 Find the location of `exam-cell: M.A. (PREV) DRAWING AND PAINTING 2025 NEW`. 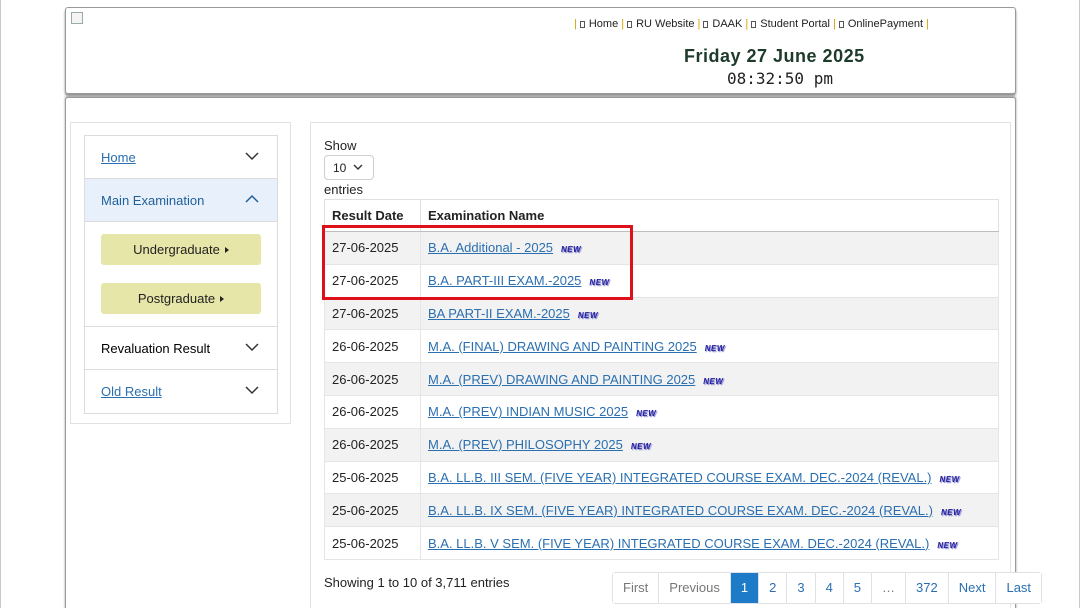

exam-cell: M.A. (PREV) DRAWING AND PAINTING 2025 NEW is located at coordinates (709, 379).